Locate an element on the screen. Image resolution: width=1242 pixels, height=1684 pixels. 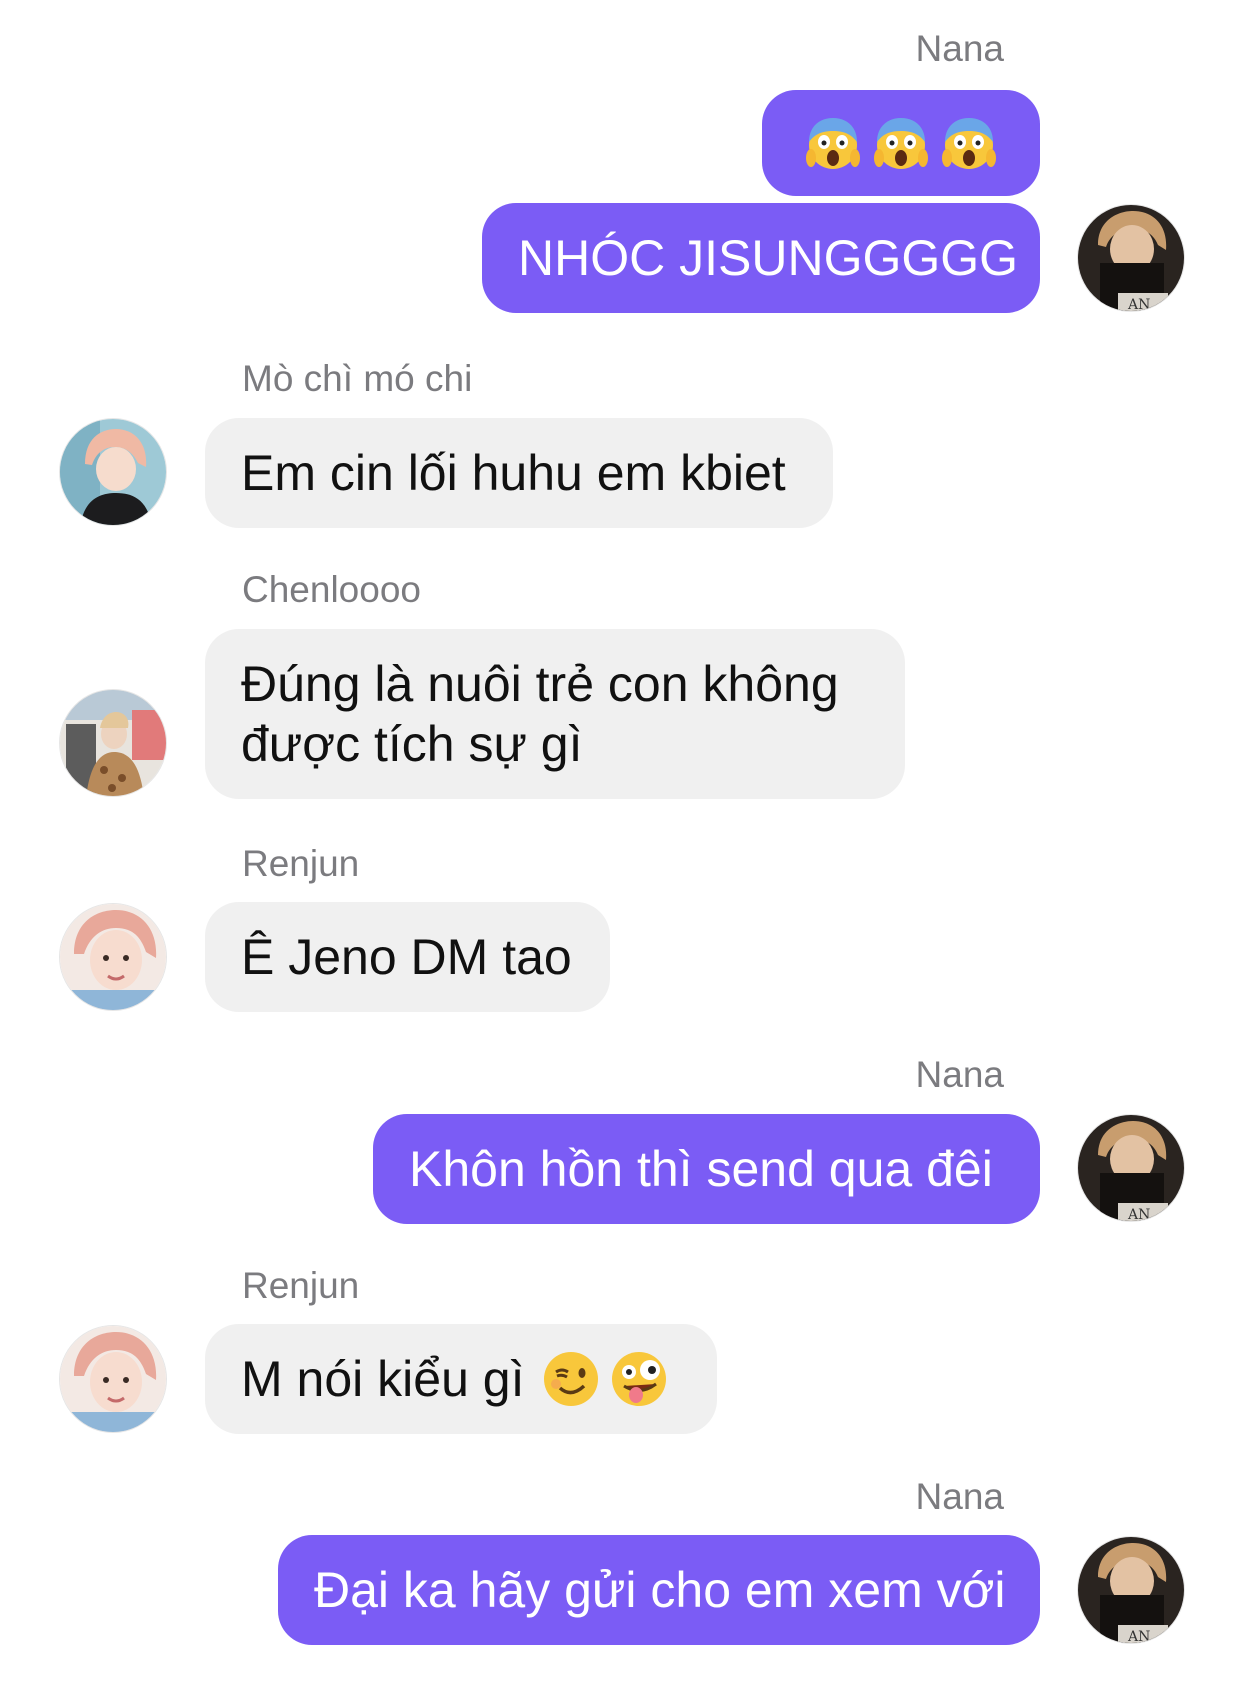
message-text: Em cin lối huhu em kbiet is located at coordinates (513, 473).